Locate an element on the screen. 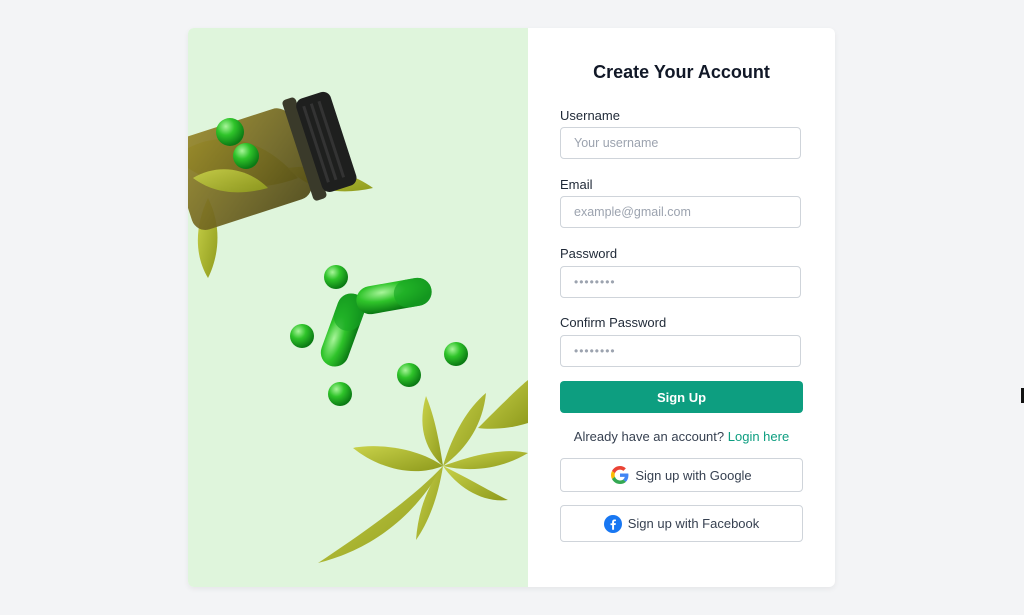 This screenshot has width=1024, height=615. username-input is located at coordinates (680, 143).